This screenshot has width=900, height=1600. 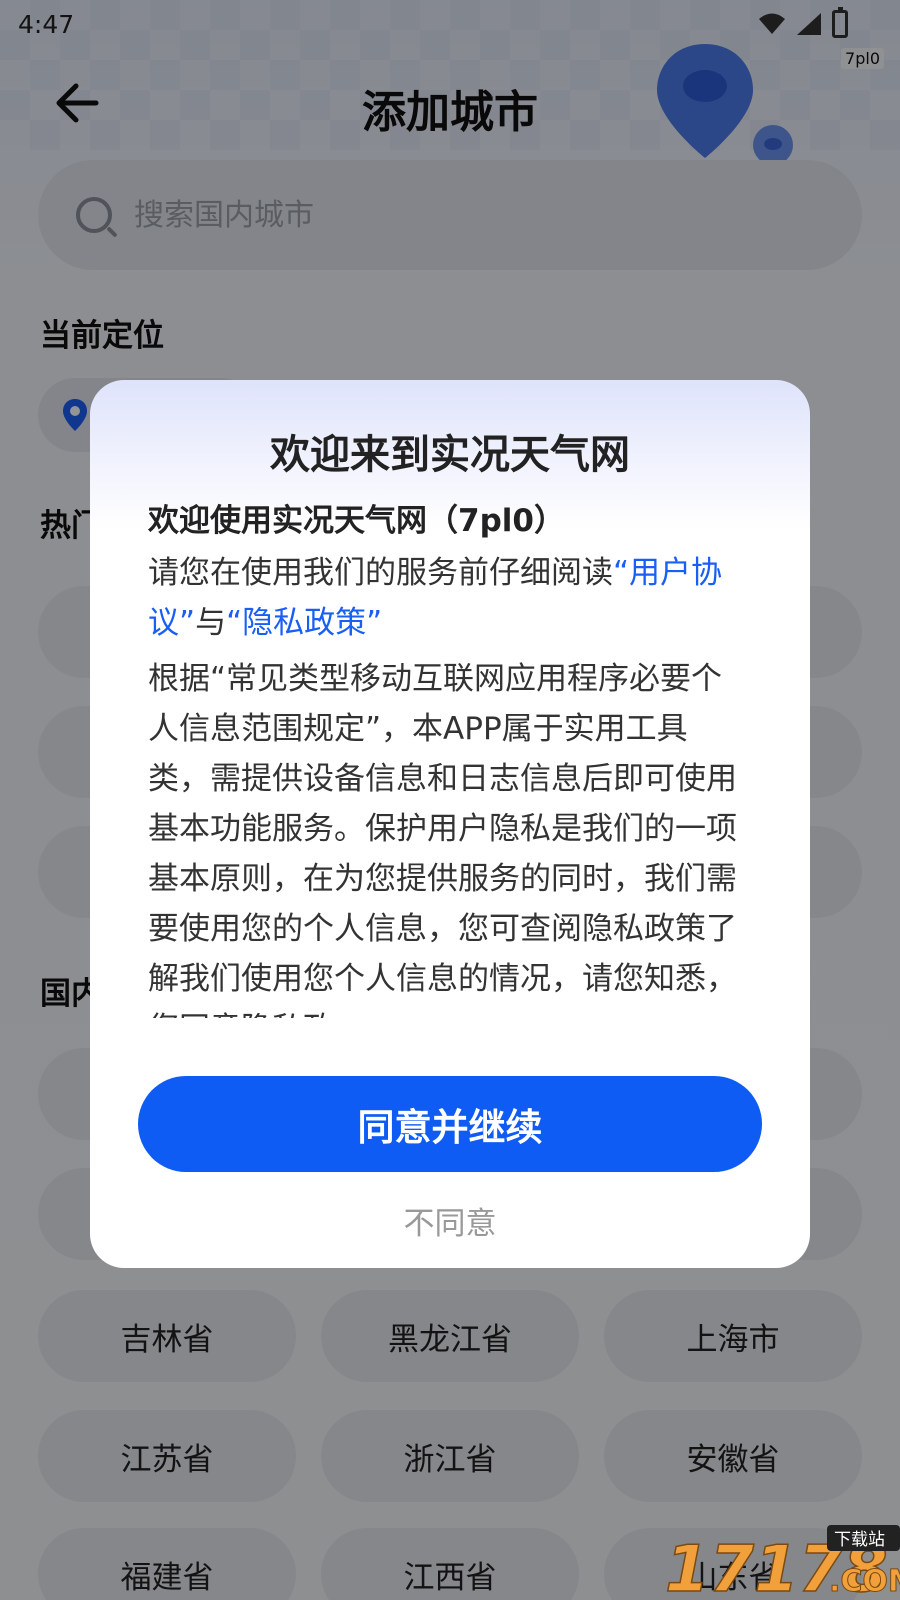 I want to click on dialog-subtitle: 欢迎使用实况天气网（7pl0）, so click(x=356, y=521).